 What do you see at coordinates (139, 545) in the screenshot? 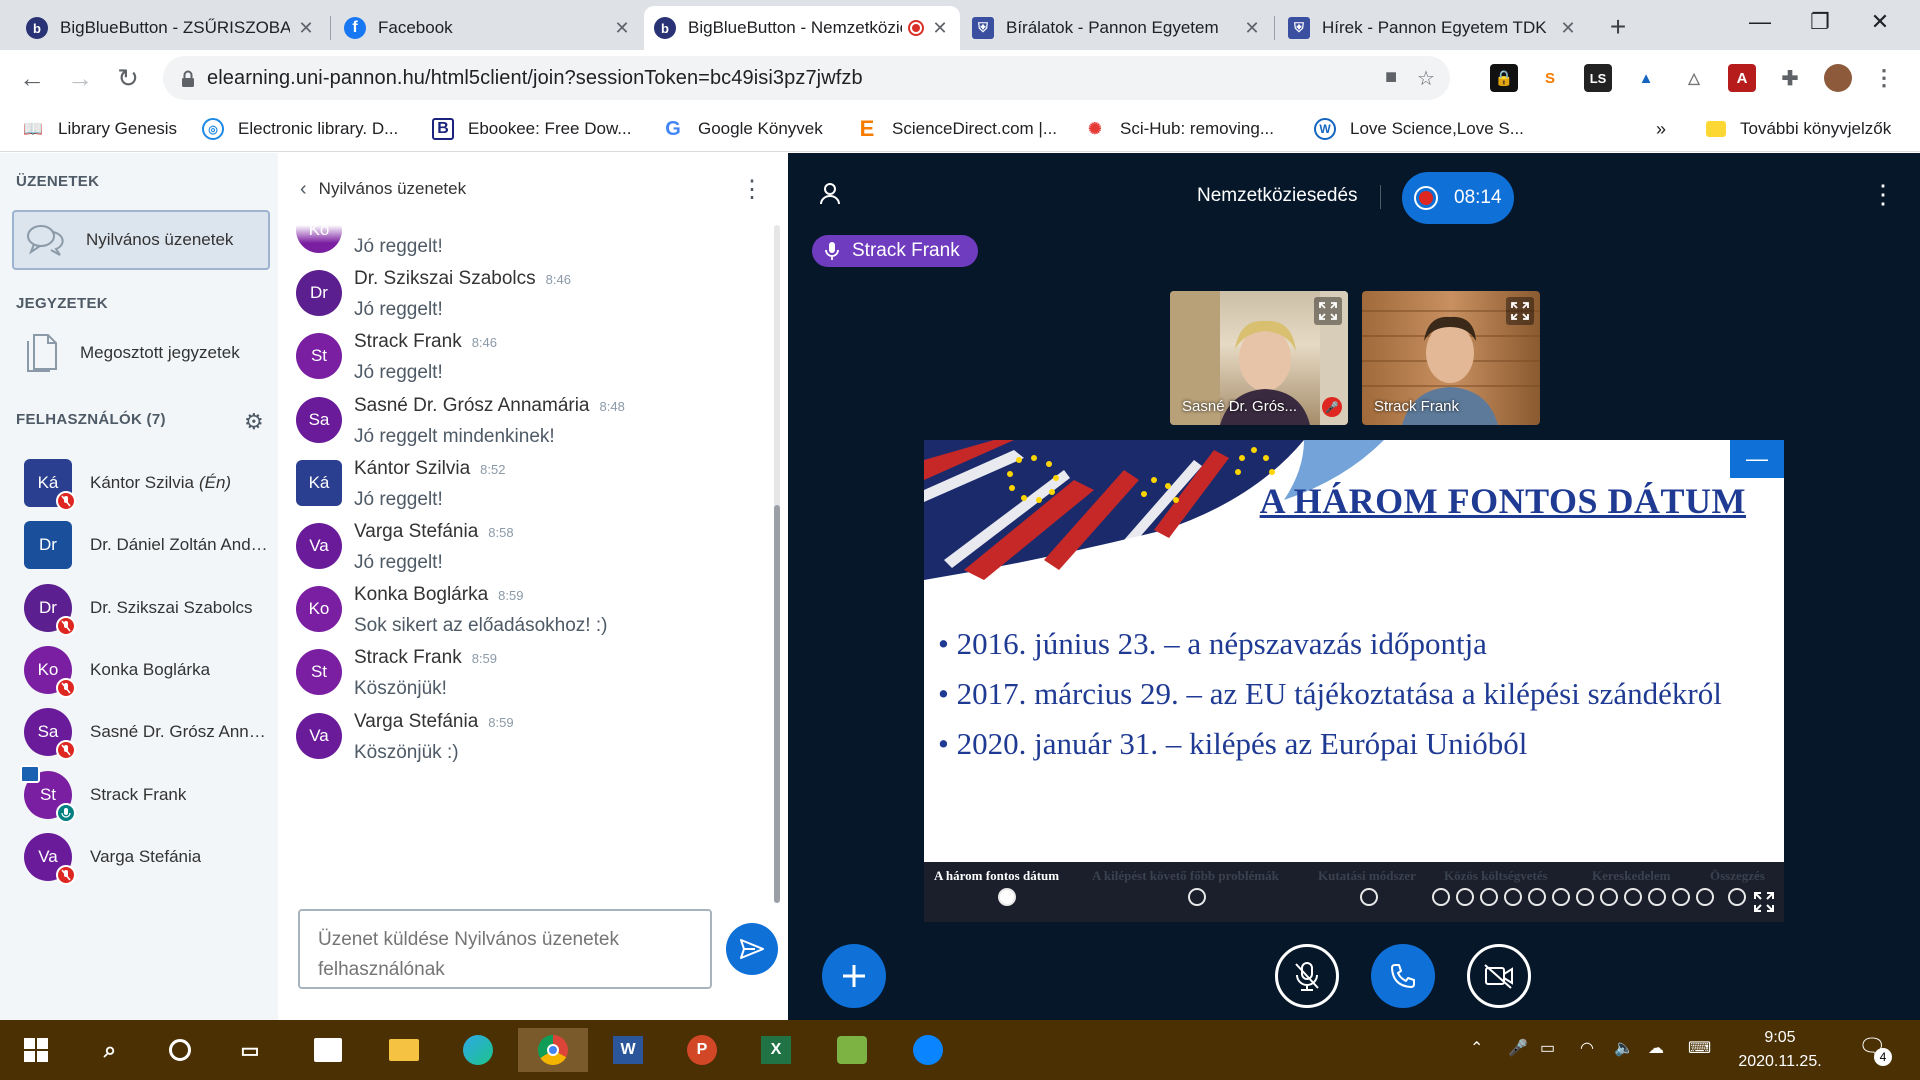
I see `user-list-item: Dr Dr. Dániel Zoltán András` at bounding box center [139, 545].